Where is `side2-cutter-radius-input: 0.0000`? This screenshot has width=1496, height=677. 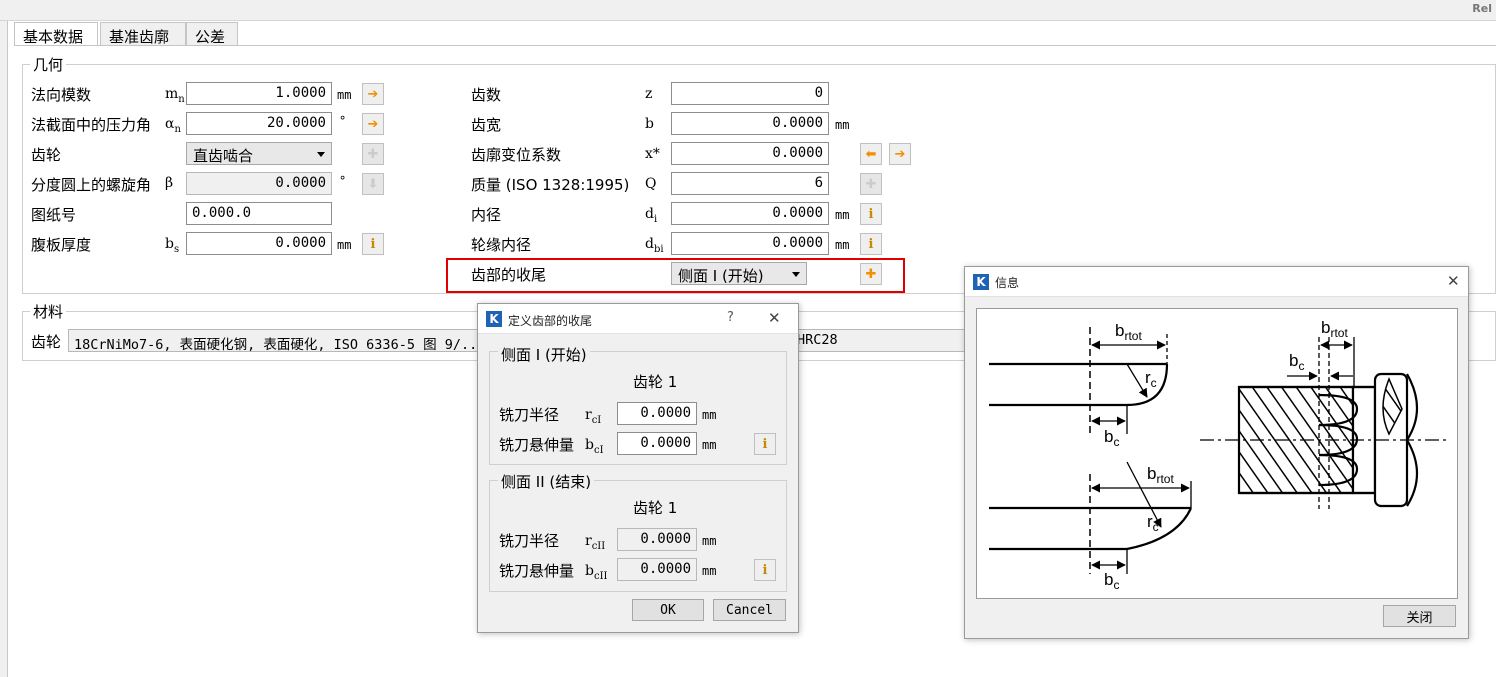
side2-cutter-radius-input: 0.0000 is located at coordinates (657, 539).